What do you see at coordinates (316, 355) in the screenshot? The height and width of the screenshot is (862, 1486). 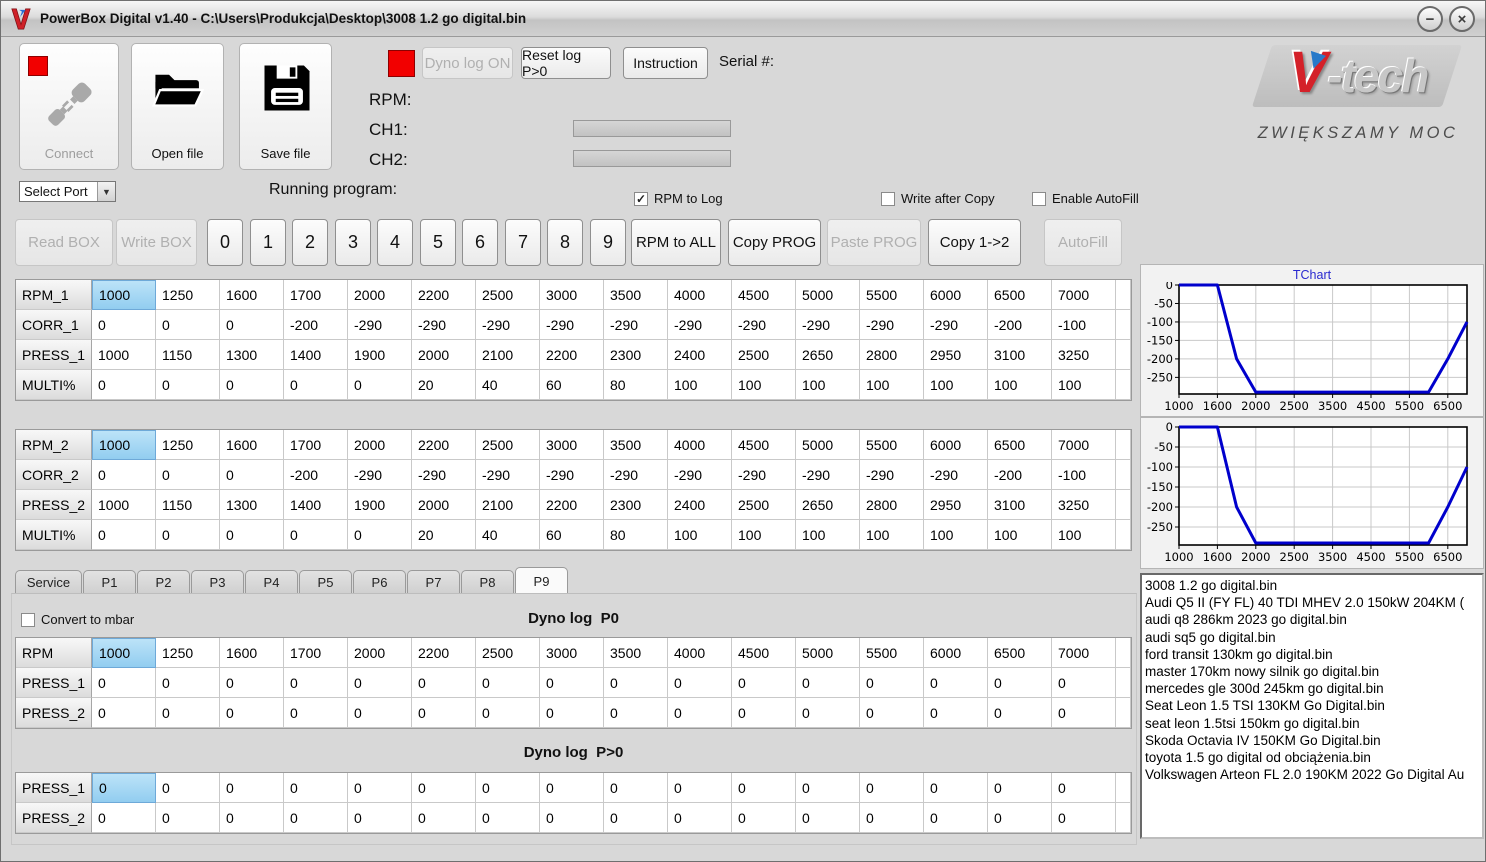 I see `table-cell: 1400` at bounding box center [316, 355].